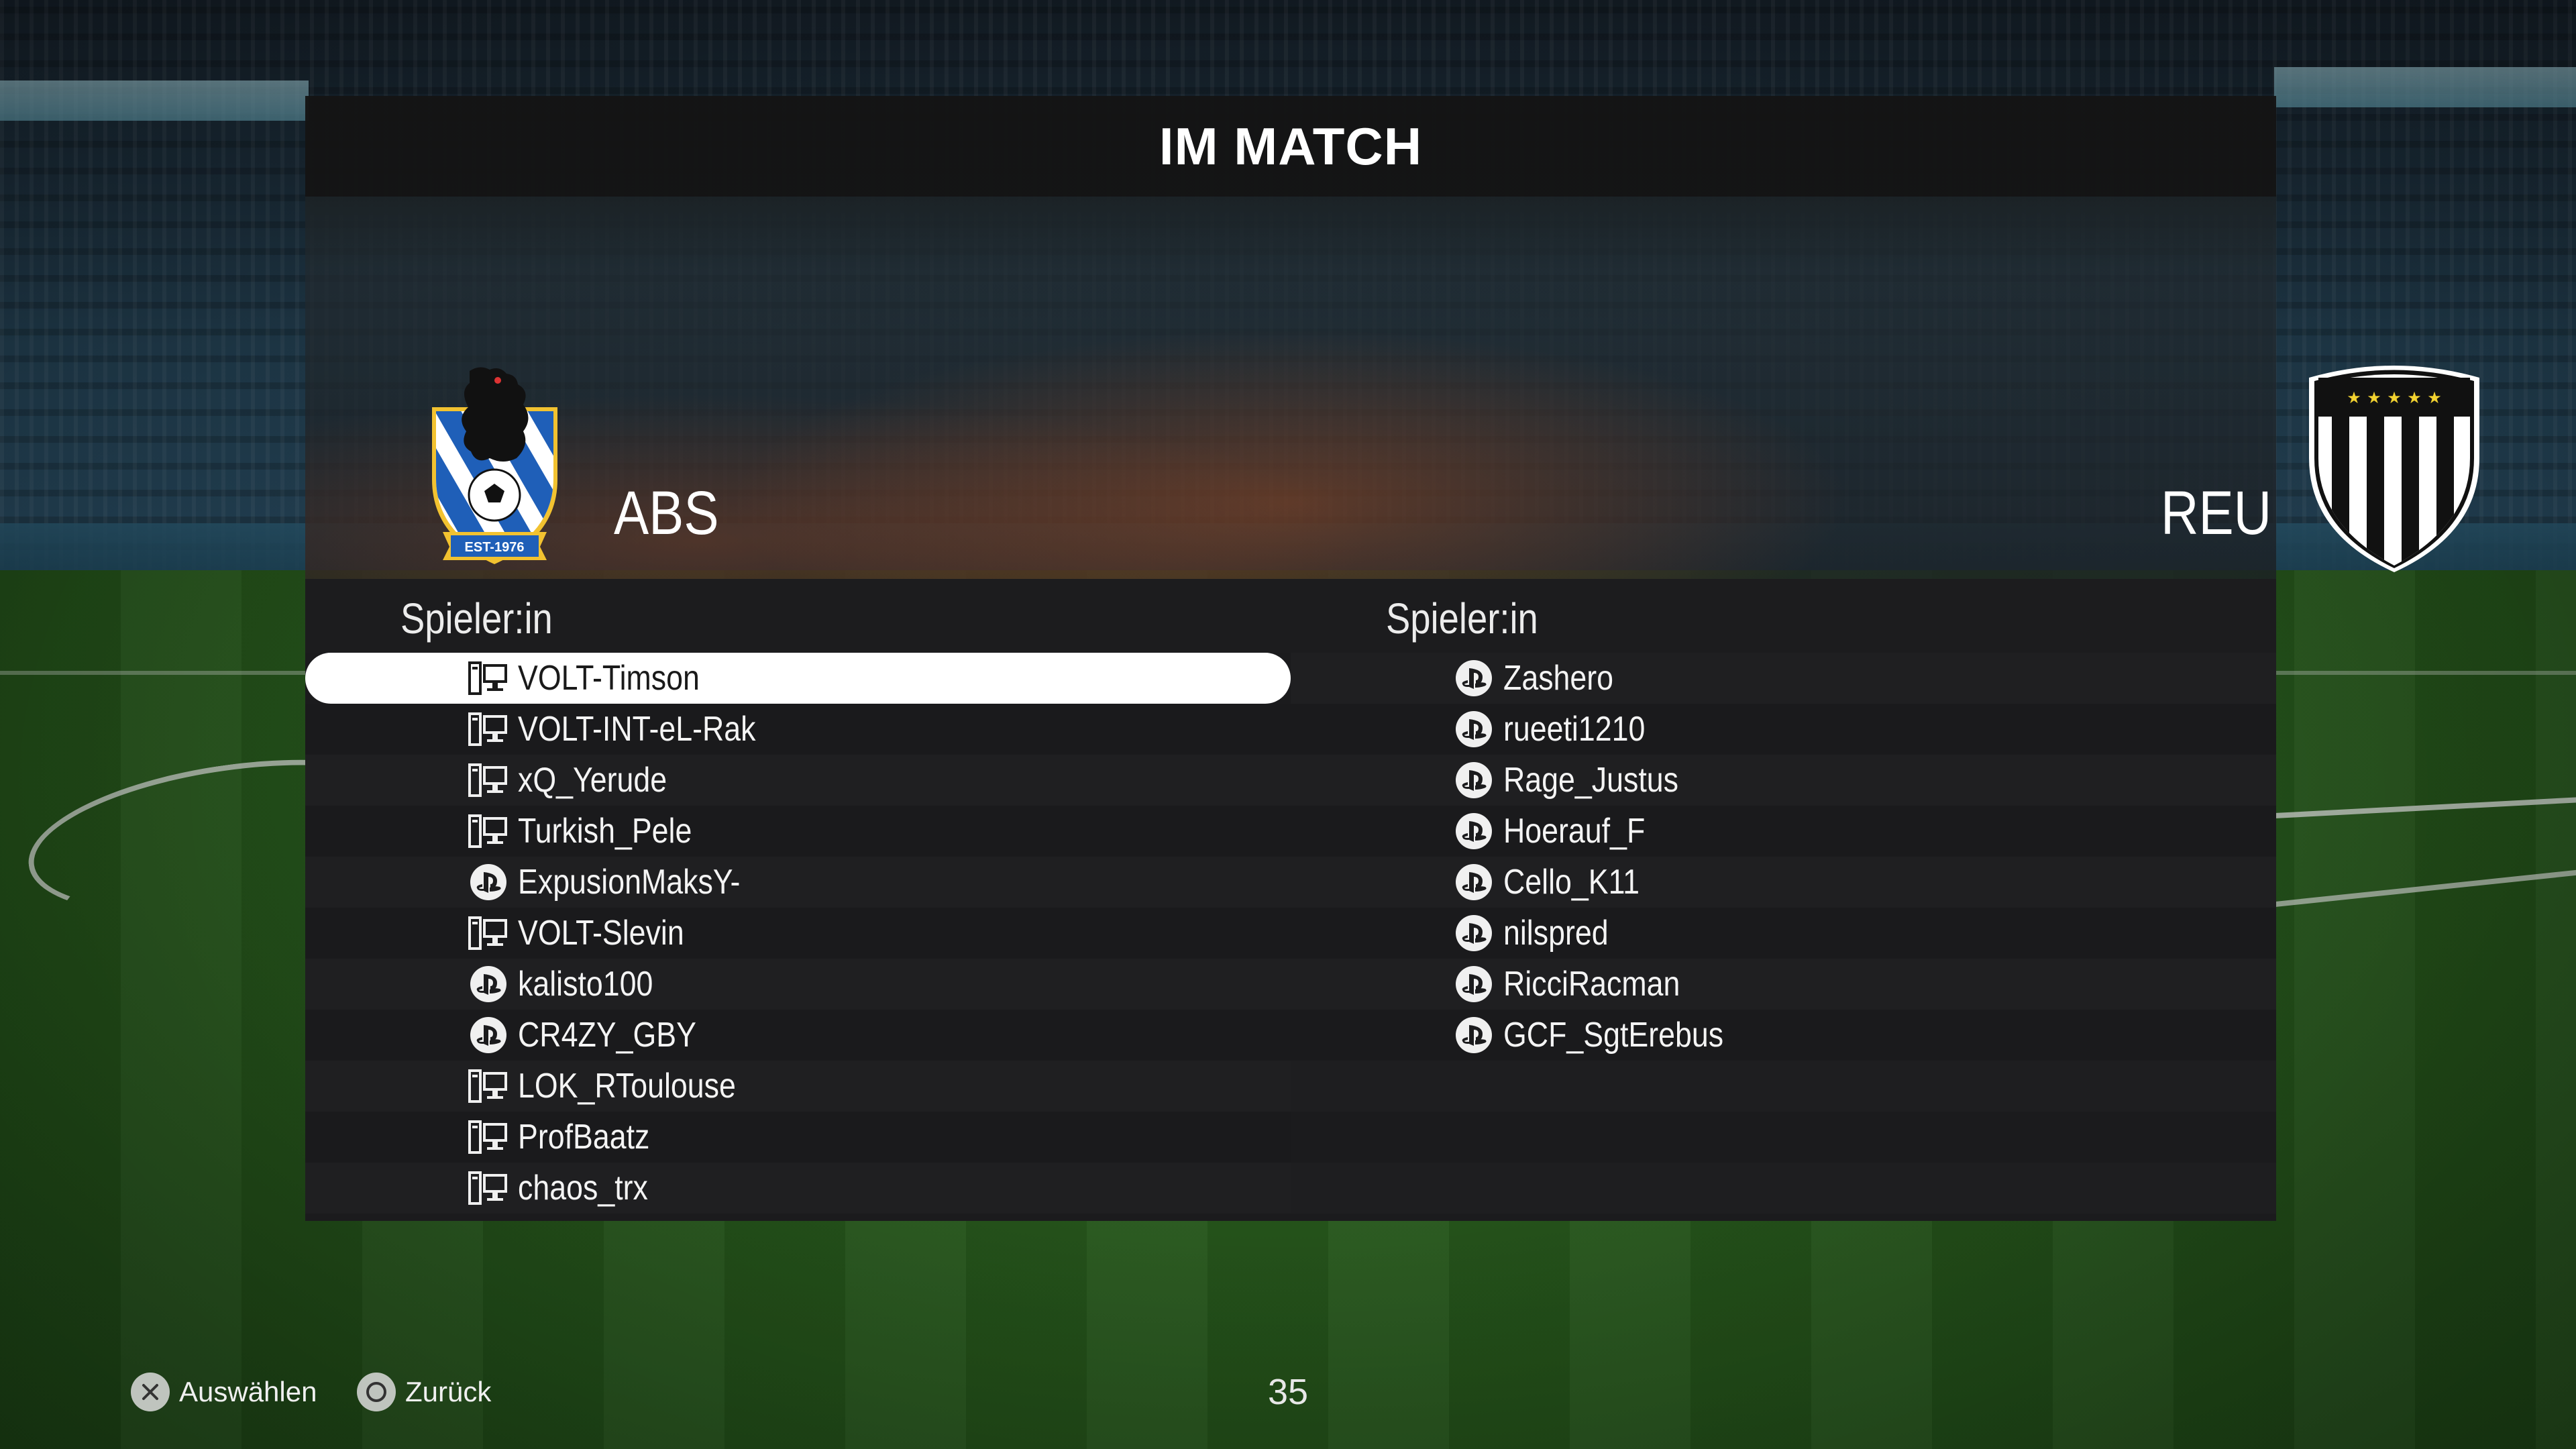 The image size is (2576, 1449). What do you see at coordinates (798, 831) in the screenshot?
I see `player-row: Turkish_Pele` at bounding box center [798, 831].